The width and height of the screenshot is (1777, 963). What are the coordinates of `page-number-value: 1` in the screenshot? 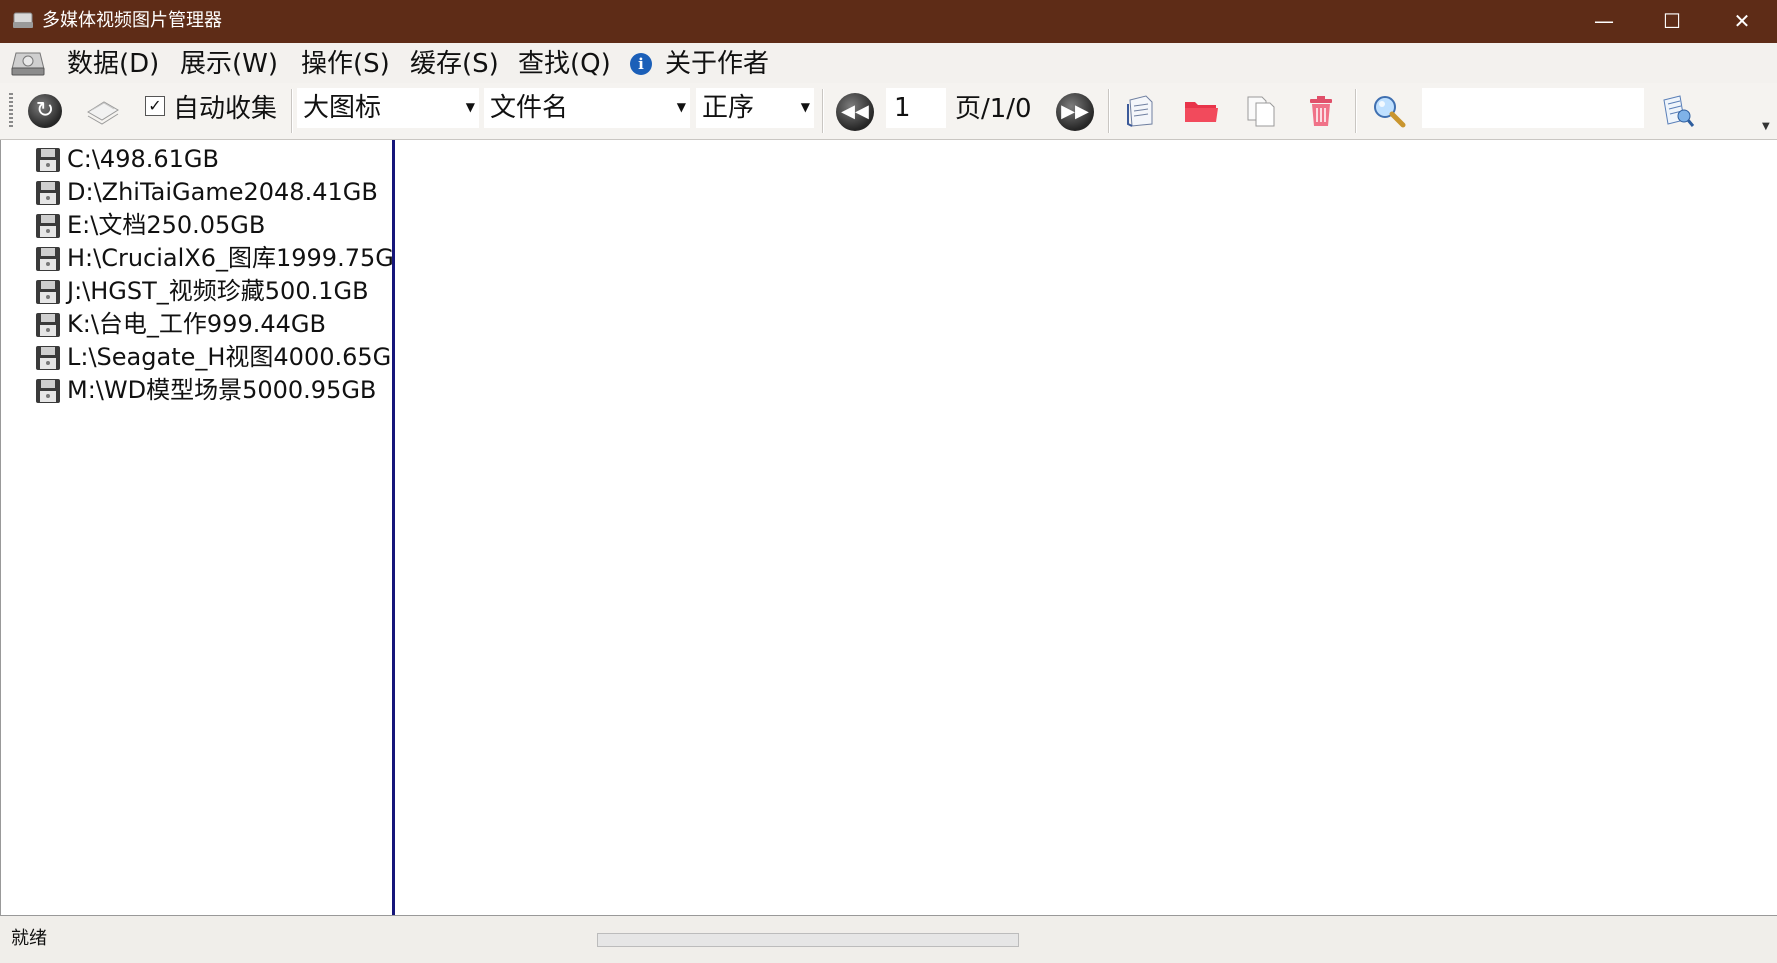 It's located at (902, 108).